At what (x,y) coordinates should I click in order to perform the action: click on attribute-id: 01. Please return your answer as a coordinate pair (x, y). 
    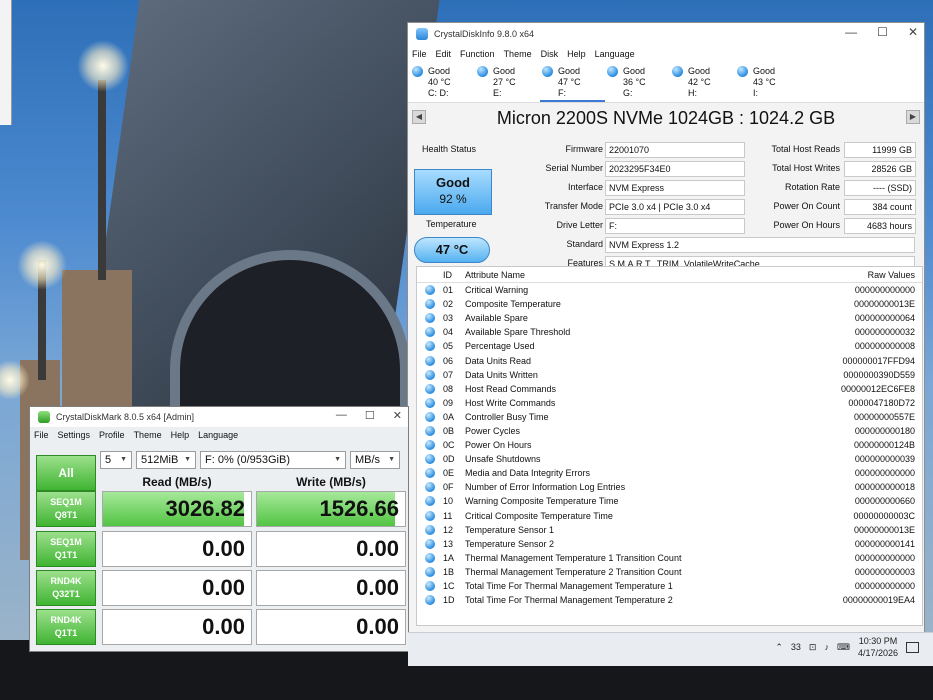
    Looking at the image, I should click on (448, 290).